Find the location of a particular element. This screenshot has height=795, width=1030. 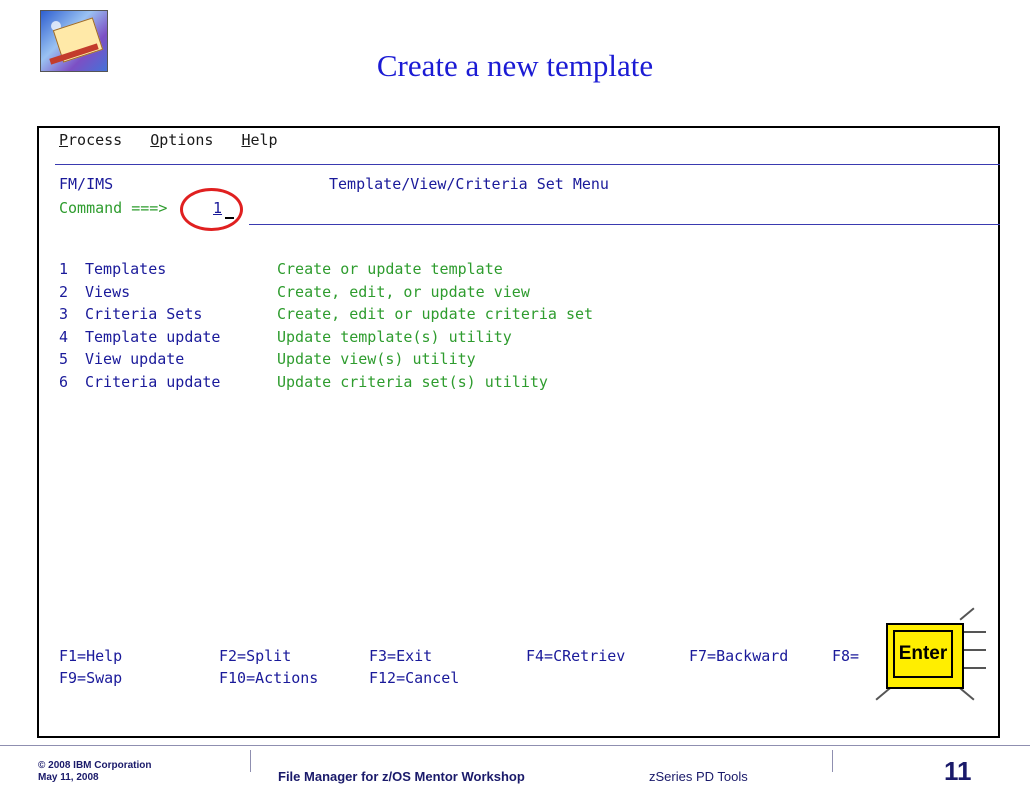

footer-copyright-text: © 2008 IBM Corporation is located at coordinates (95, 765).